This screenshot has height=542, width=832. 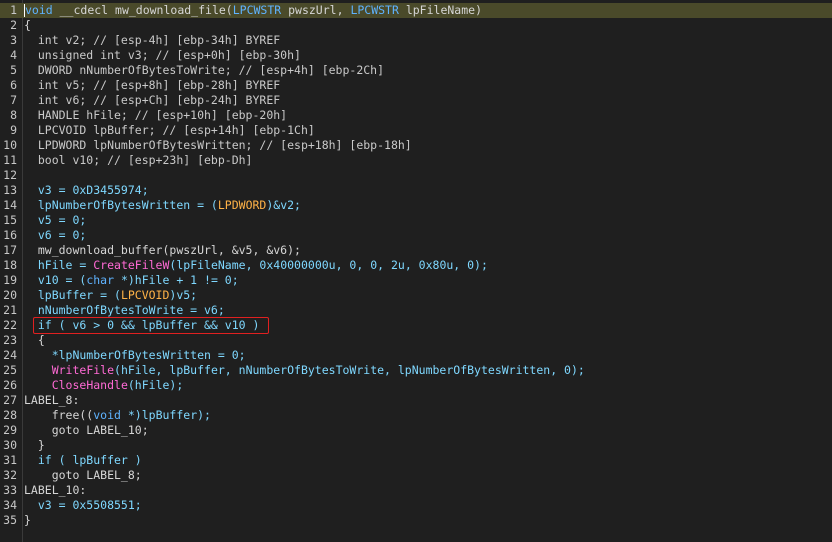 I want to click on code-text: free((void *)lpBuffer);, so click(x=117, y=415).